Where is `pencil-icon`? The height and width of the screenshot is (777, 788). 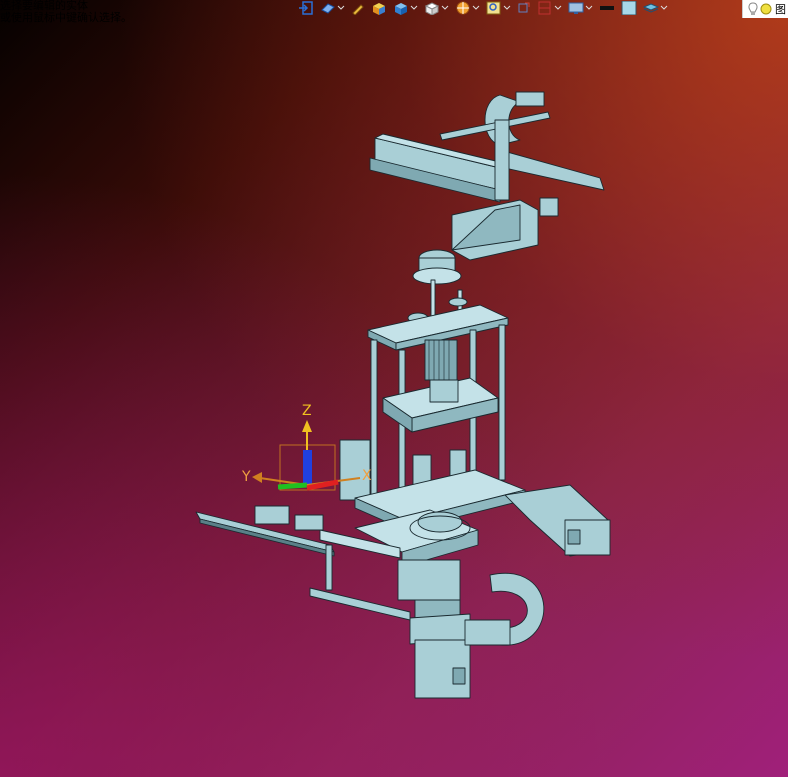 pencil-icon is located at coordinates (358, 9).